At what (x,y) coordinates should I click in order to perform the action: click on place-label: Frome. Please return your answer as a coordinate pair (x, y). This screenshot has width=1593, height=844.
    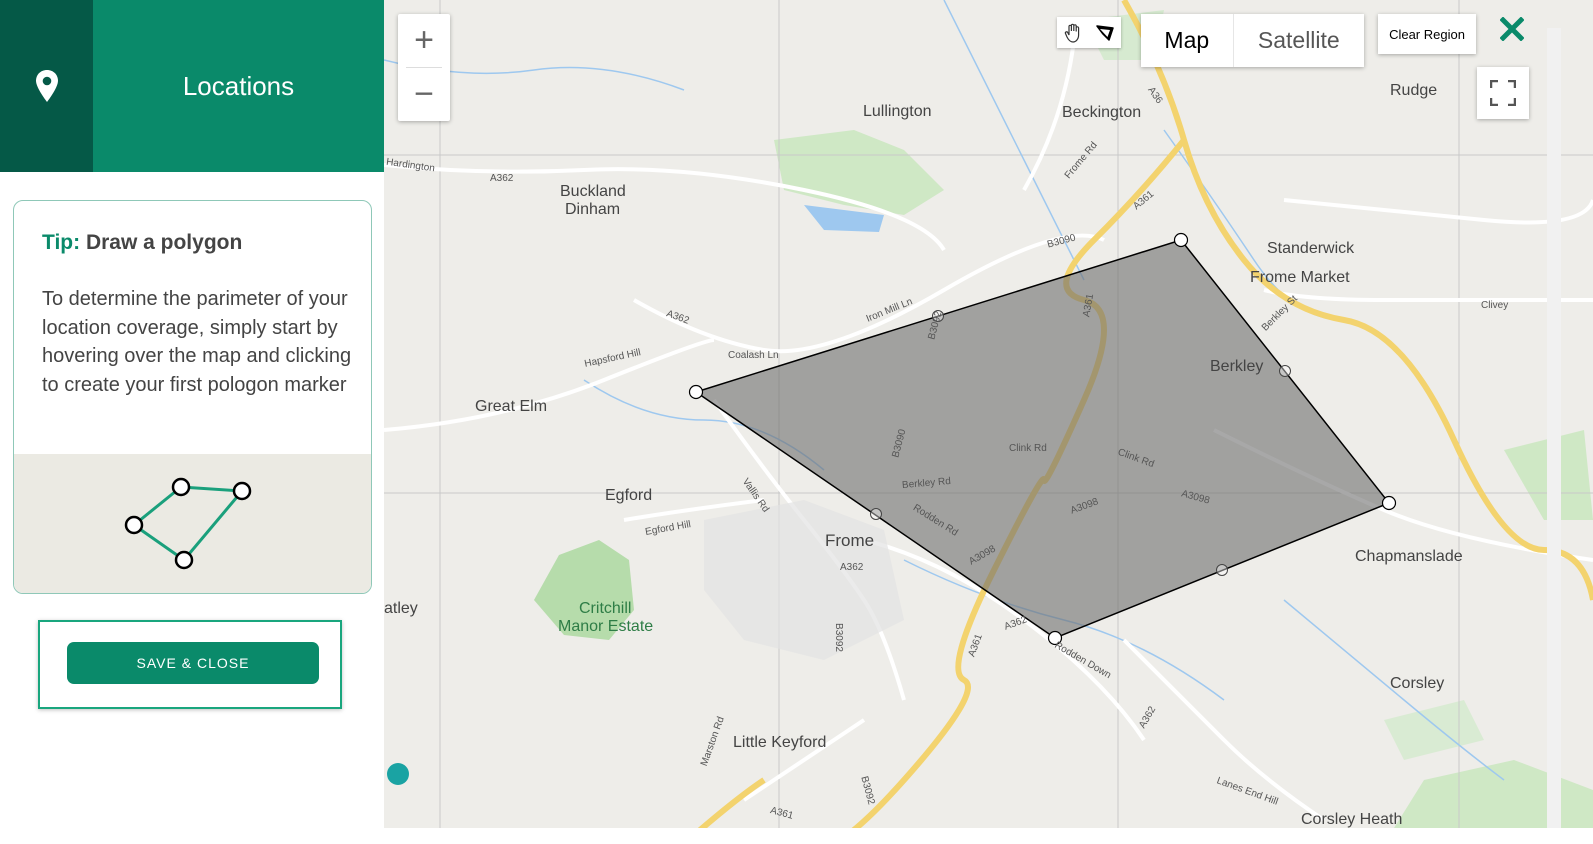
    Looking at the image, I should click on (850, 540).